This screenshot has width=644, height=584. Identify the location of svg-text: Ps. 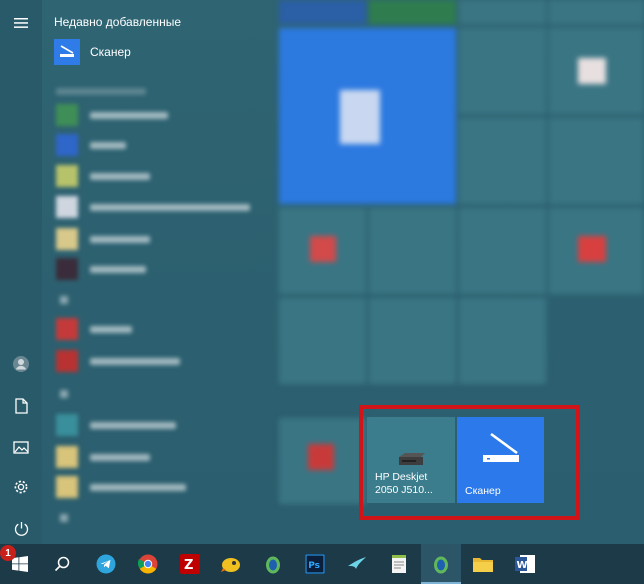
(314, 566).